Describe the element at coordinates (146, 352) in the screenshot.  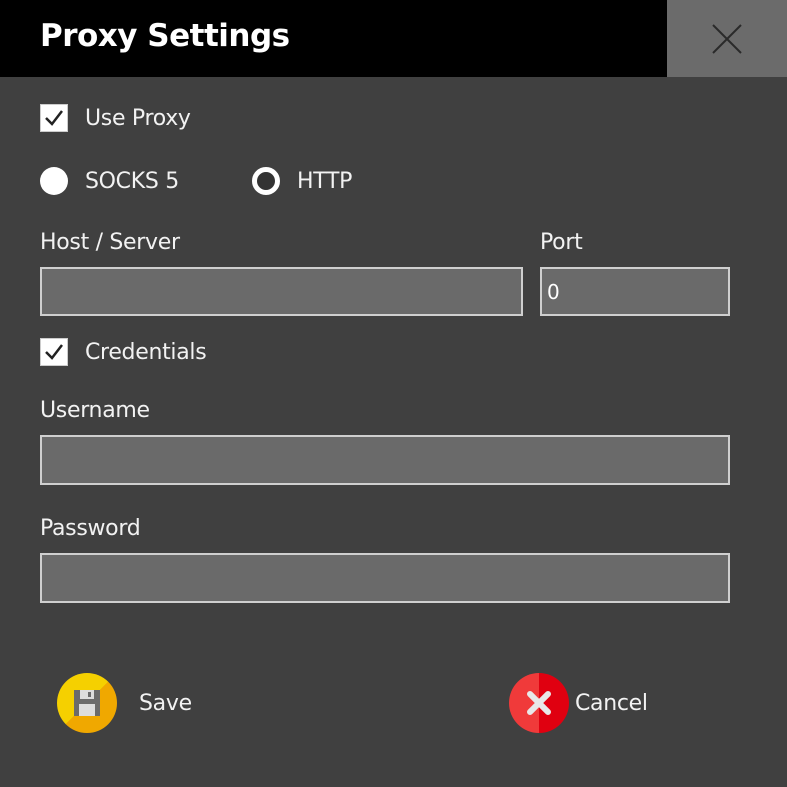
I see `credentials-label: Credentials` at that location.